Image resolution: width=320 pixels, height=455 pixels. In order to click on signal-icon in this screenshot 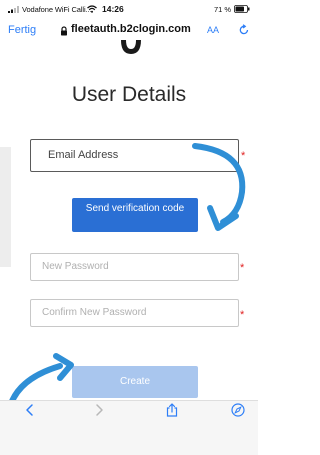, I will do `click(13, 9)`.